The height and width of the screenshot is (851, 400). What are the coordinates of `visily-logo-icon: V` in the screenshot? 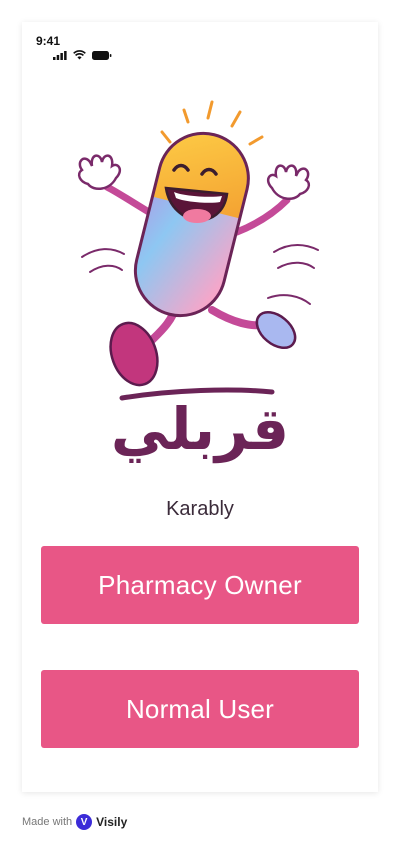 It's located at (84, 822).